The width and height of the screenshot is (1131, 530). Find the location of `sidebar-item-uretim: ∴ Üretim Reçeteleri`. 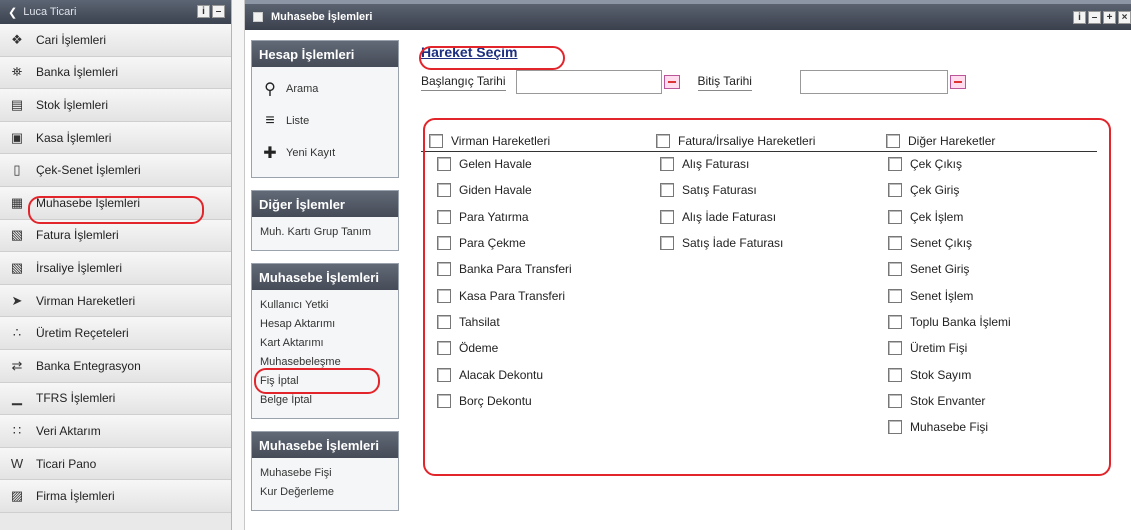

sidebar-item-uretim: ∴ Üretim Reçeteleri is located at coordinates (115, 333).